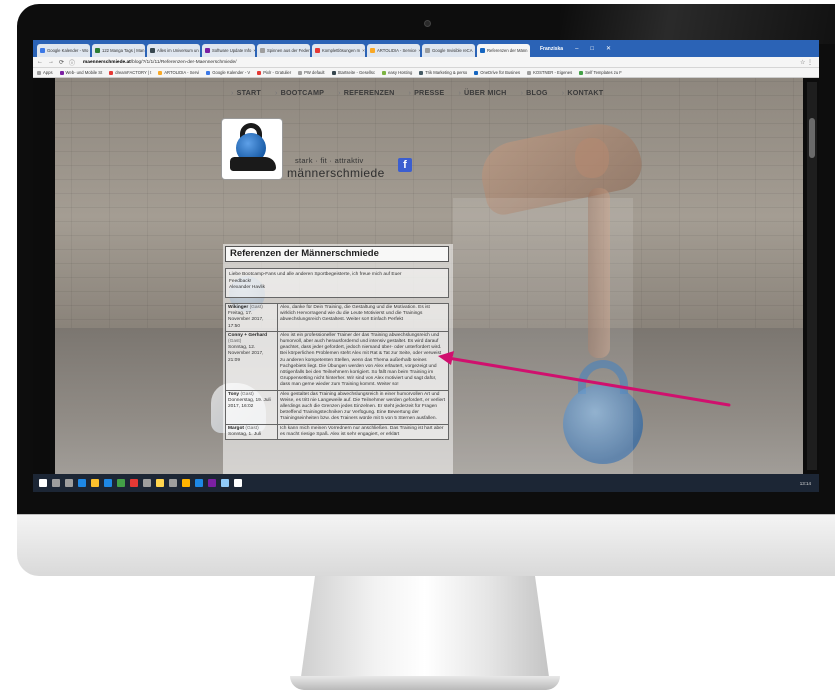 This screenshot has height=695, width=835. I want to click on arrow-head, so click(446, 358).